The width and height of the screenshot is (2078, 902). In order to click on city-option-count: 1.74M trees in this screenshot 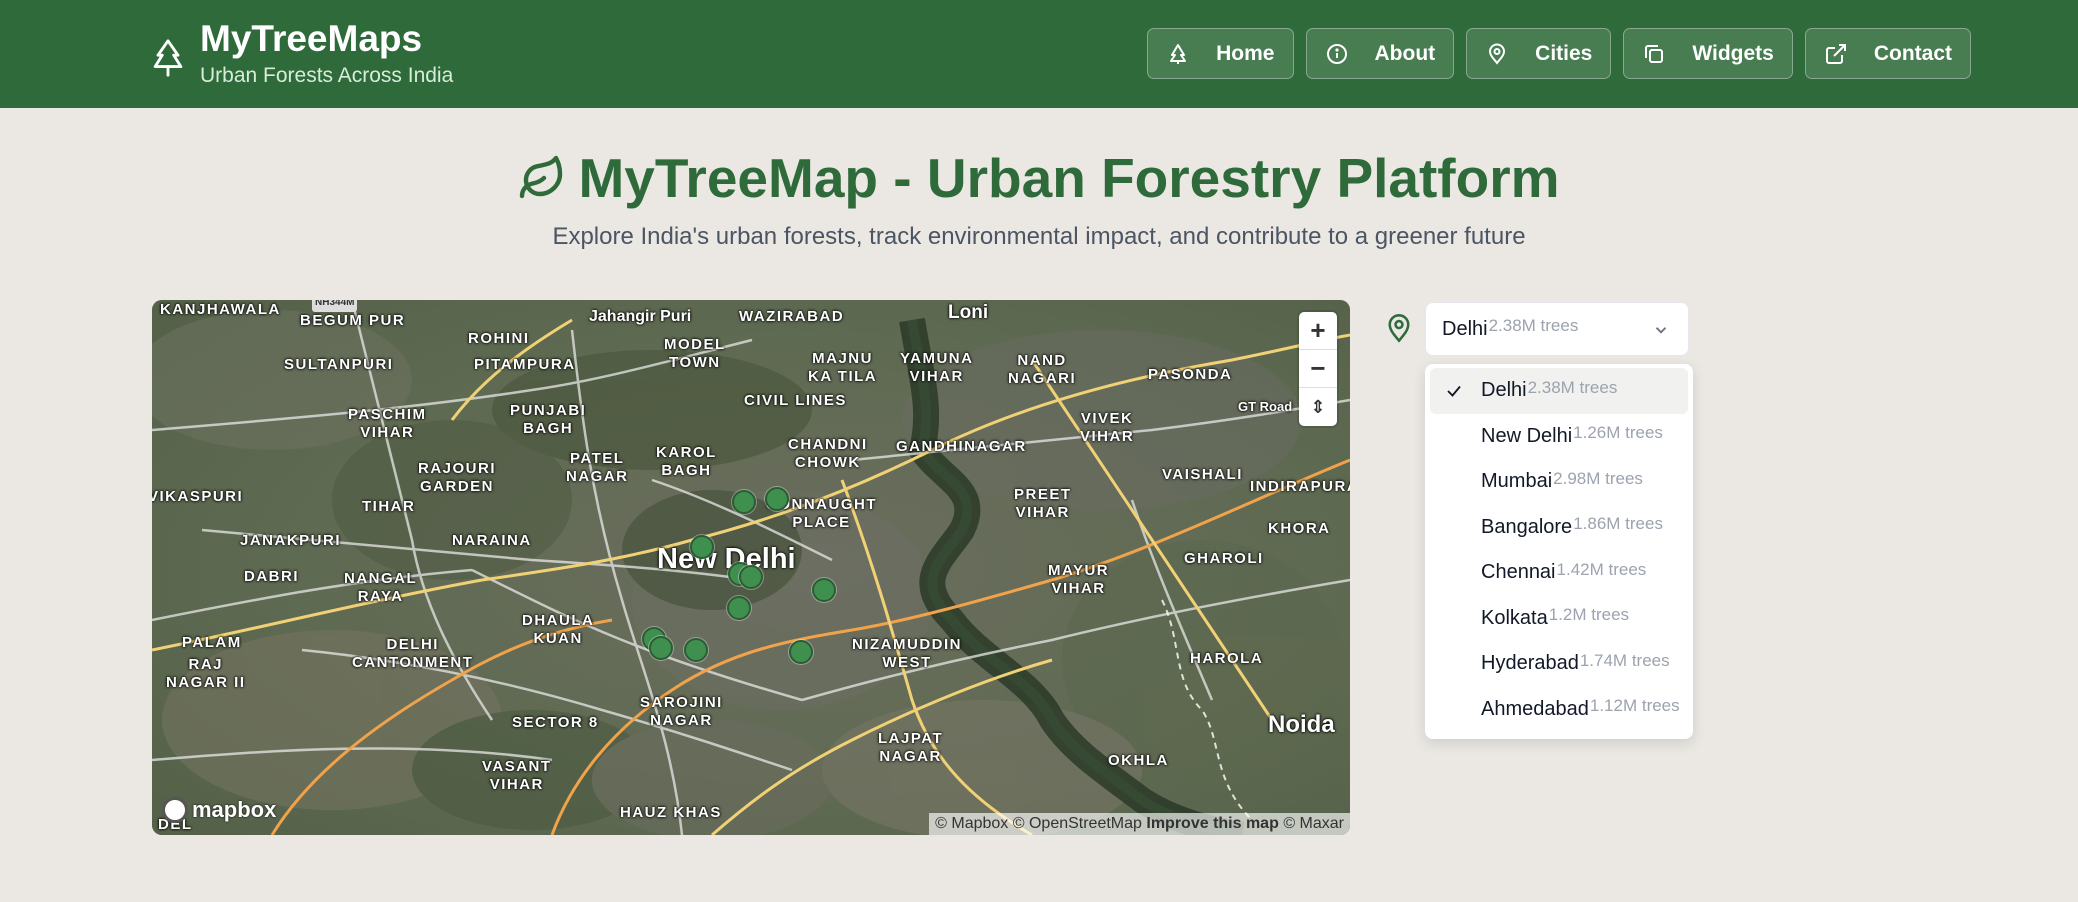, I will do `click(1624, 660)`.